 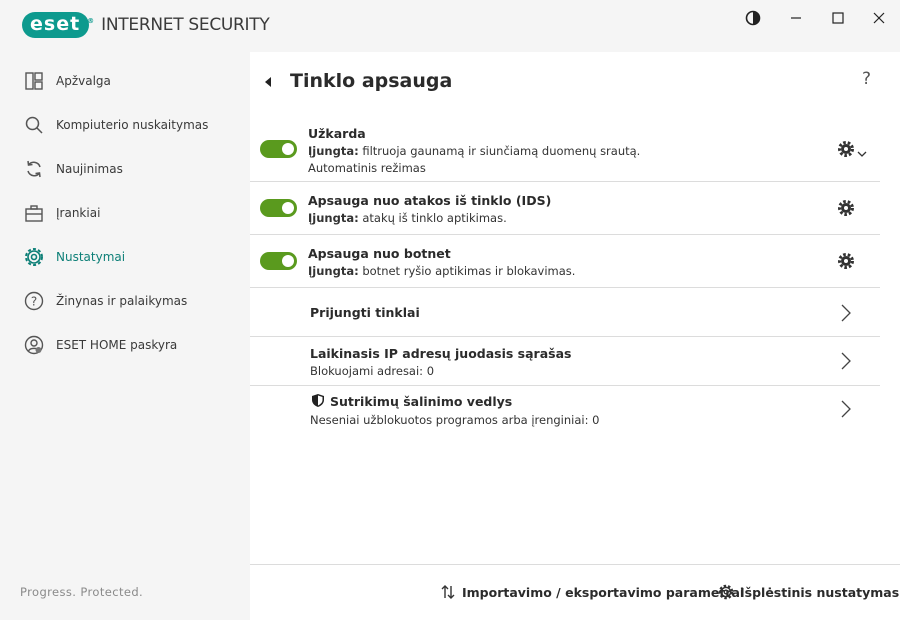 I want to click on sidebar-item-label: Nustatymai, so click(x=91, y=257).